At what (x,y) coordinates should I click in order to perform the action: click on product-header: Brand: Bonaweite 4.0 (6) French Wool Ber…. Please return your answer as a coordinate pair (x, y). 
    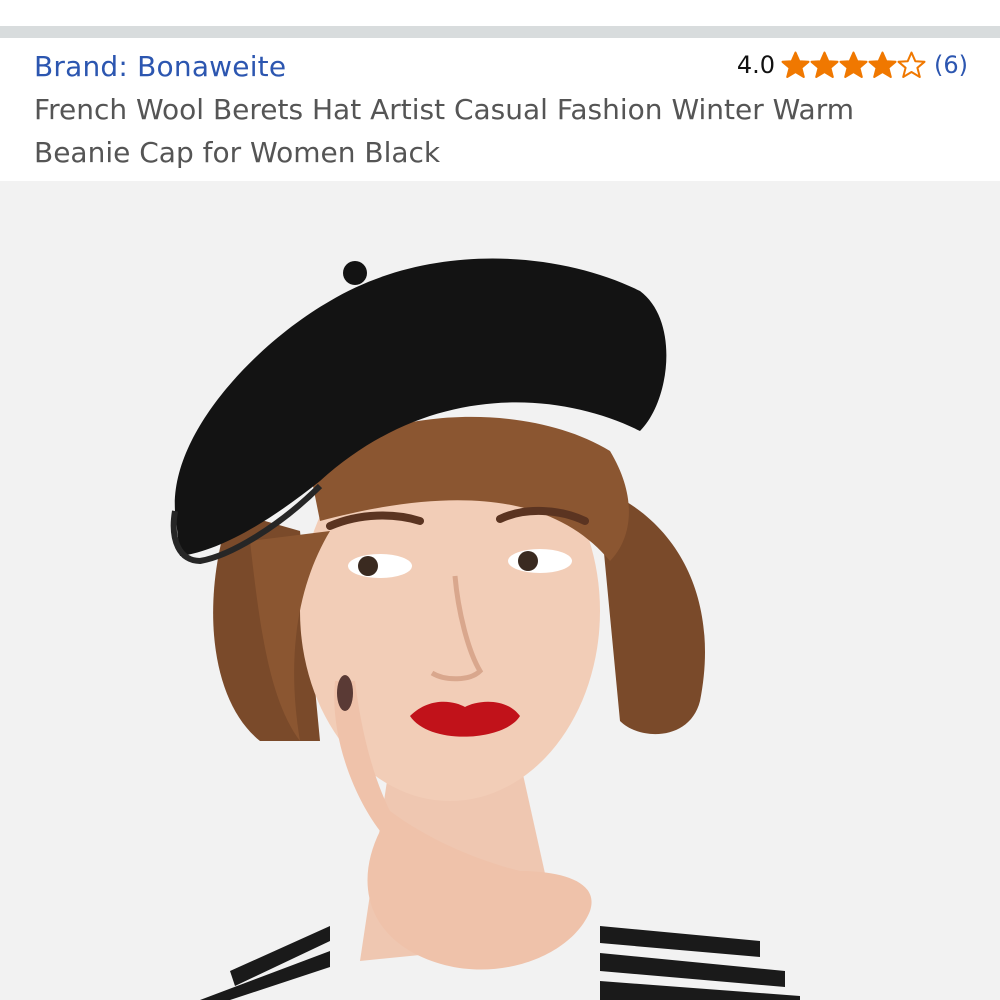
    Looking at the image, I should click on (500, 109).